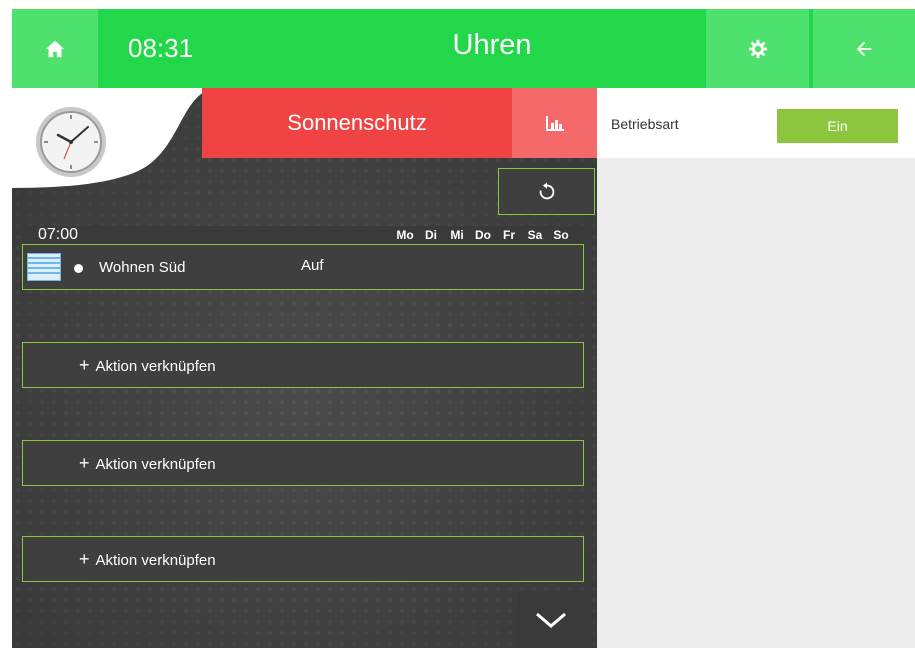 The height and width of the screenshot is (648, 915). I want to click on current-time: 08:31, so click(161, 48).